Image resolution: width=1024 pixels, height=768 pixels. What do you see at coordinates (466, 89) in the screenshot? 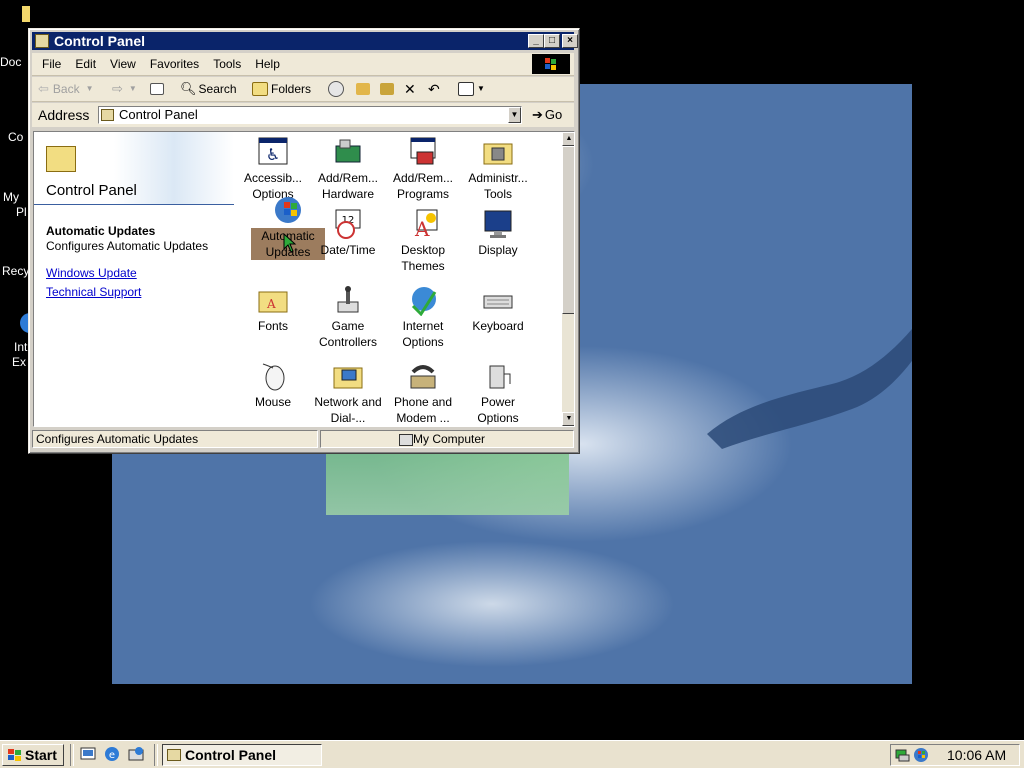
I see `views-icon` at bounding box center [466, 89].